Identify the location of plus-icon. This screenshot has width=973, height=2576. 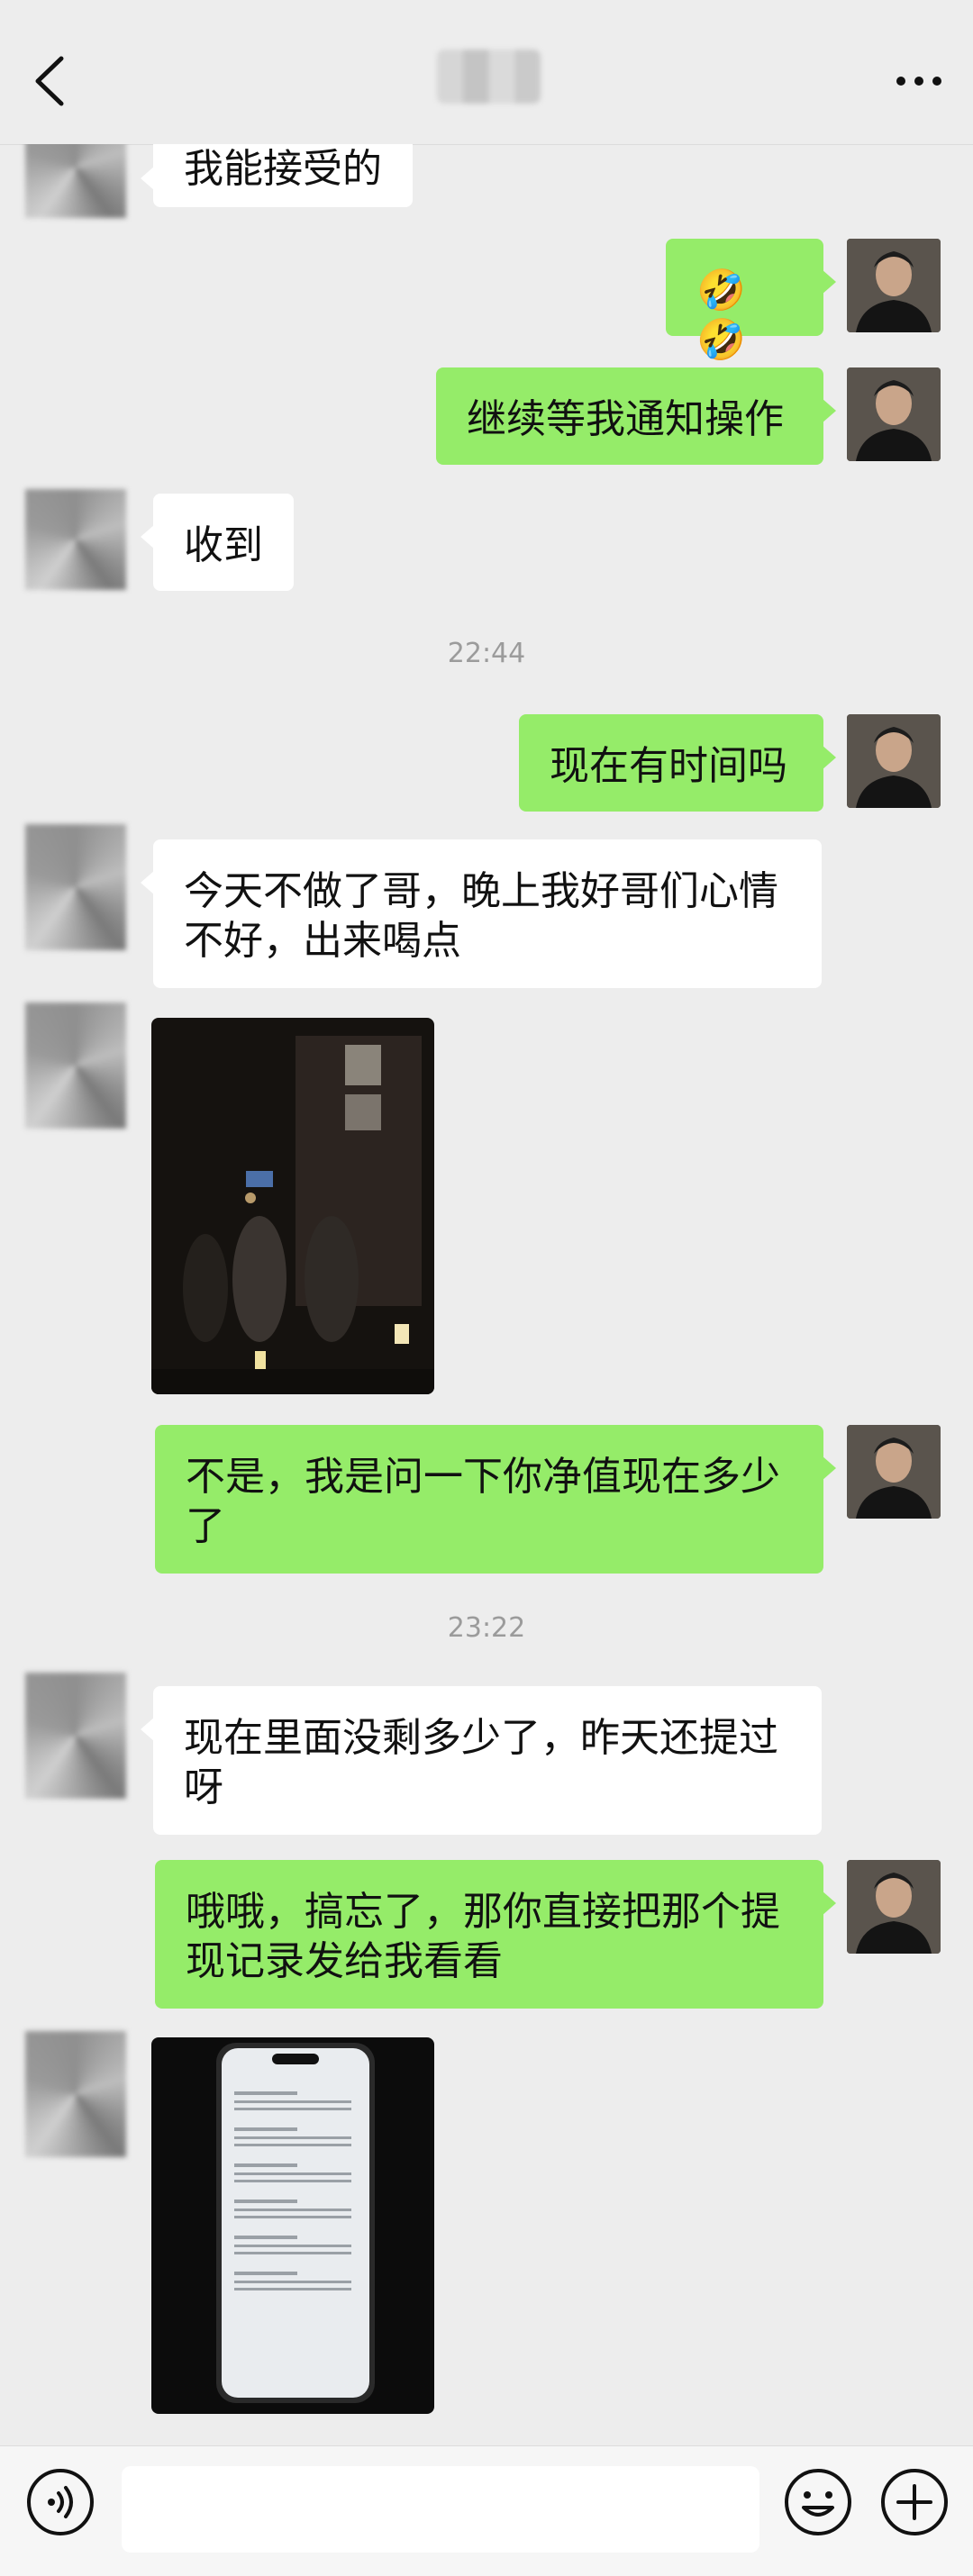
(914, 2502).